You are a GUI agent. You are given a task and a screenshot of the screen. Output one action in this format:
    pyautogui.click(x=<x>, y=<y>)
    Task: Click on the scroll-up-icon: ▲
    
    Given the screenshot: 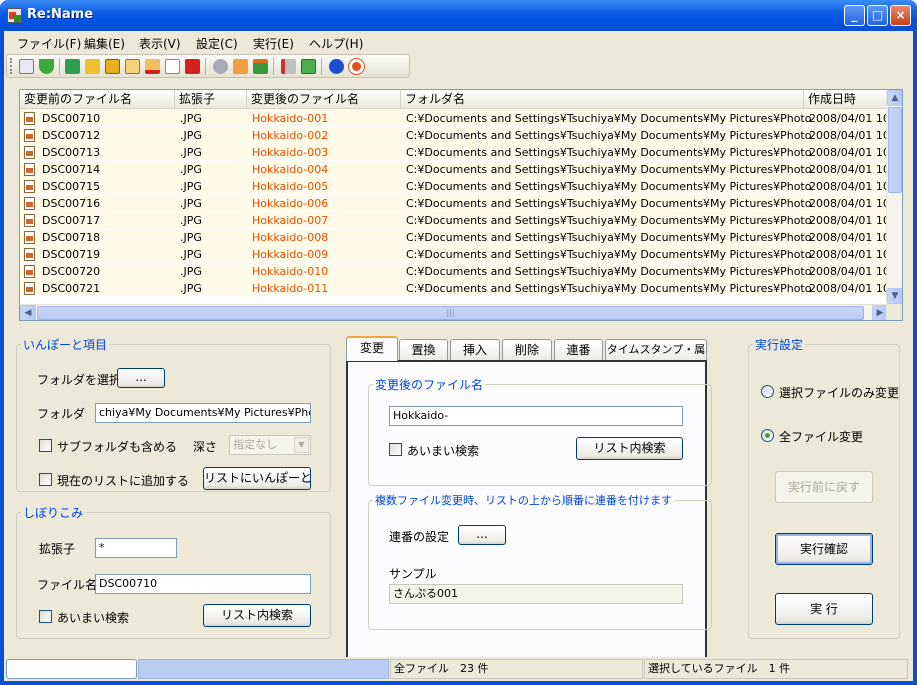 What is the action you would take?
    pyautogui.click(x=894, y=98)
    